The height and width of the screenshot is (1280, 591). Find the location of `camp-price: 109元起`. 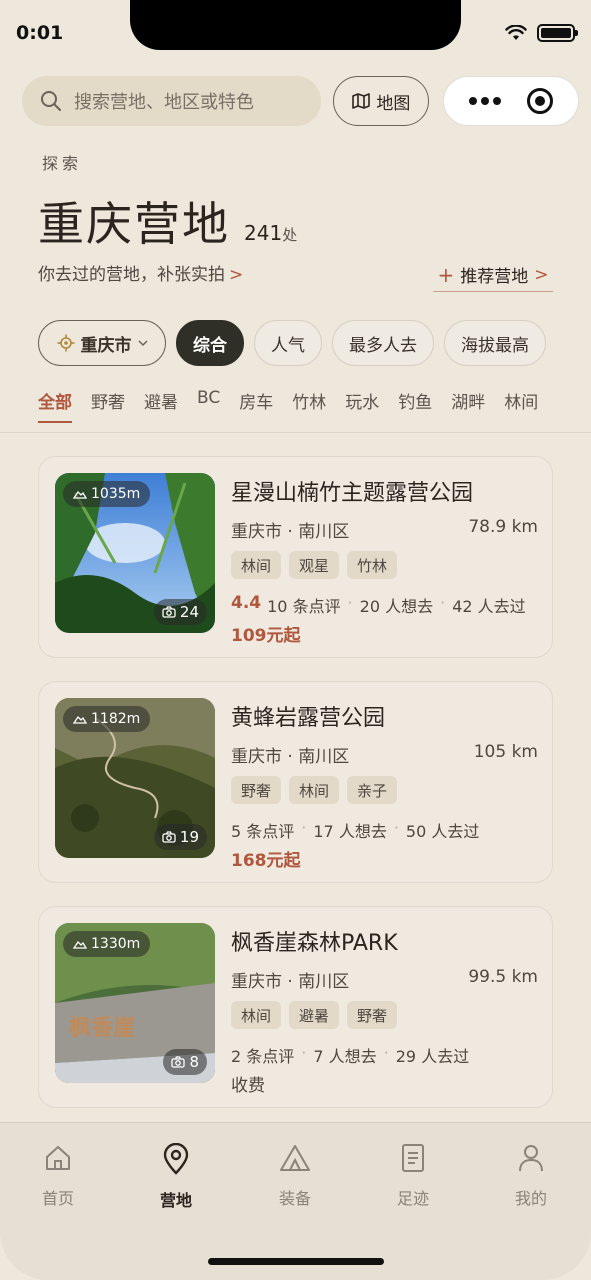

camp-price: 109元起 is located at coordinates (266, 636).